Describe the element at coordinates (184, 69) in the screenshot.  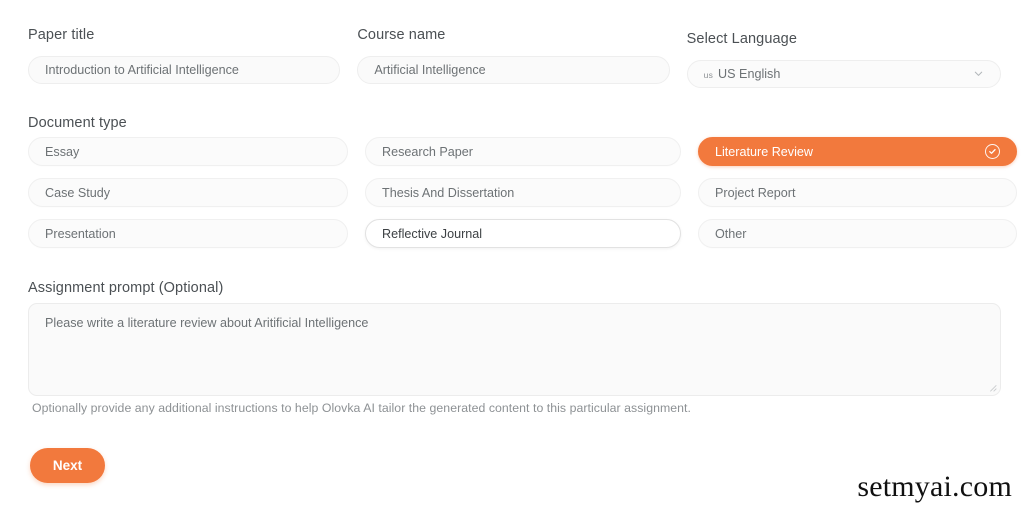
I see `paper-title-input: Introduction to Artificial Intelligence` at that location.